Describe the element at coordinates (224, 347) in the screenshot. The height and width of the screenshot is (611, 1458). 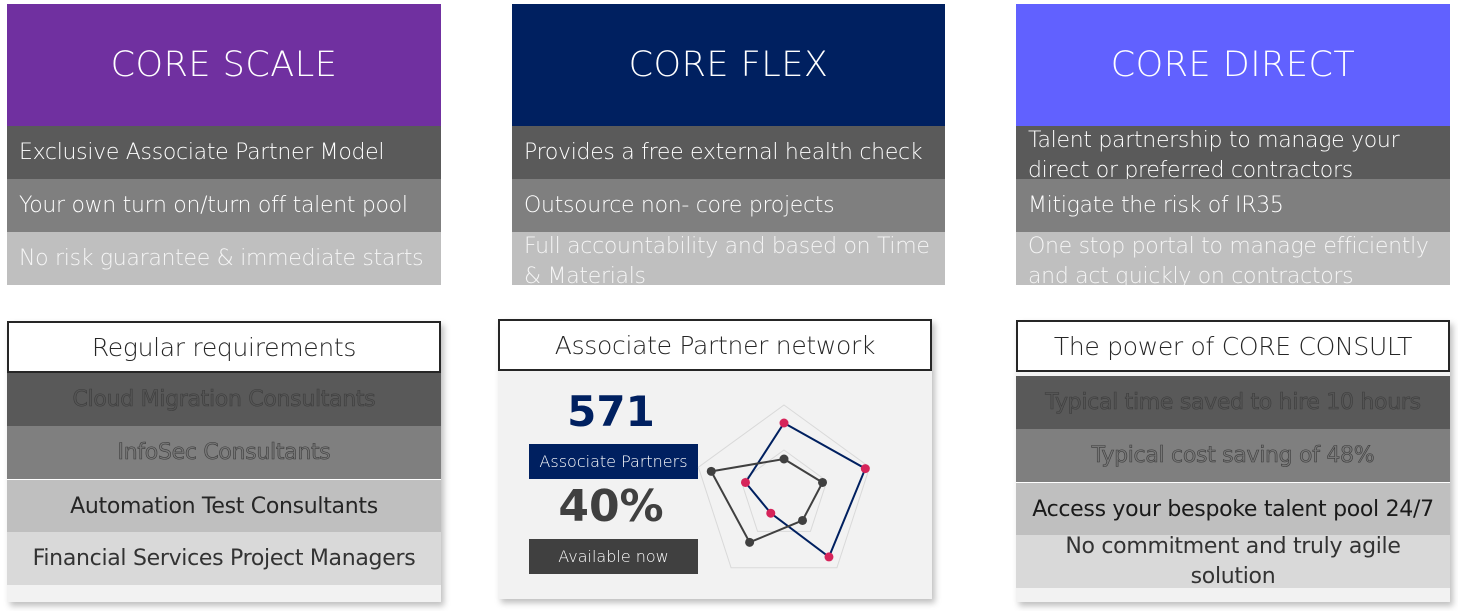
I see `panel-title: Regular requirements` at that location.